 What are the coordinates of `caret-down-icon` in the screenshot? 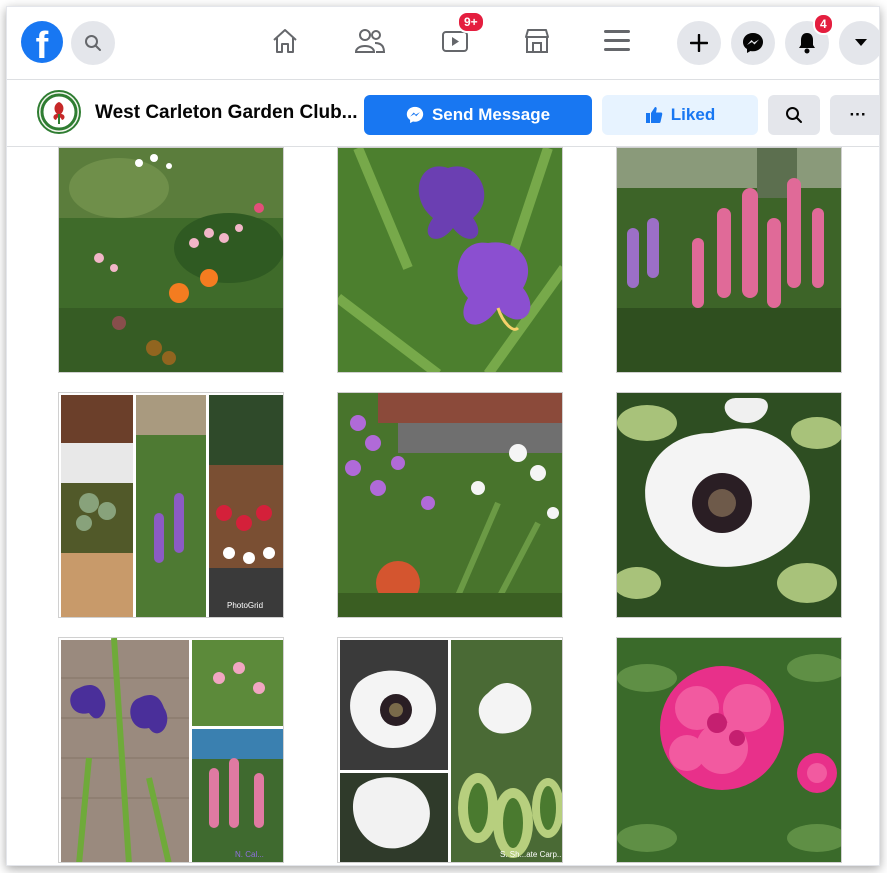 It's located at (861, 42).